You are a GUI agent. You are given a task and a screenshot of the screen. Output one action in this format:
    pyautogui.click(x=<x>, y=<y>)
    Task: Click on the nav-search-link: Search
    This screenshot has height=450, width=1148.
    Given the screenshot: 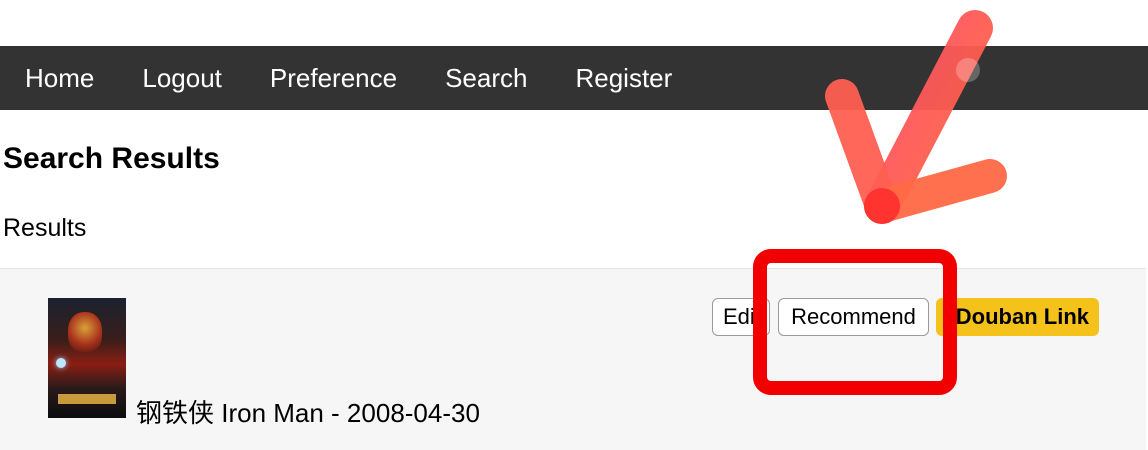 What is the action you would take?
    pyautogui.click(x=486, y=78)
    